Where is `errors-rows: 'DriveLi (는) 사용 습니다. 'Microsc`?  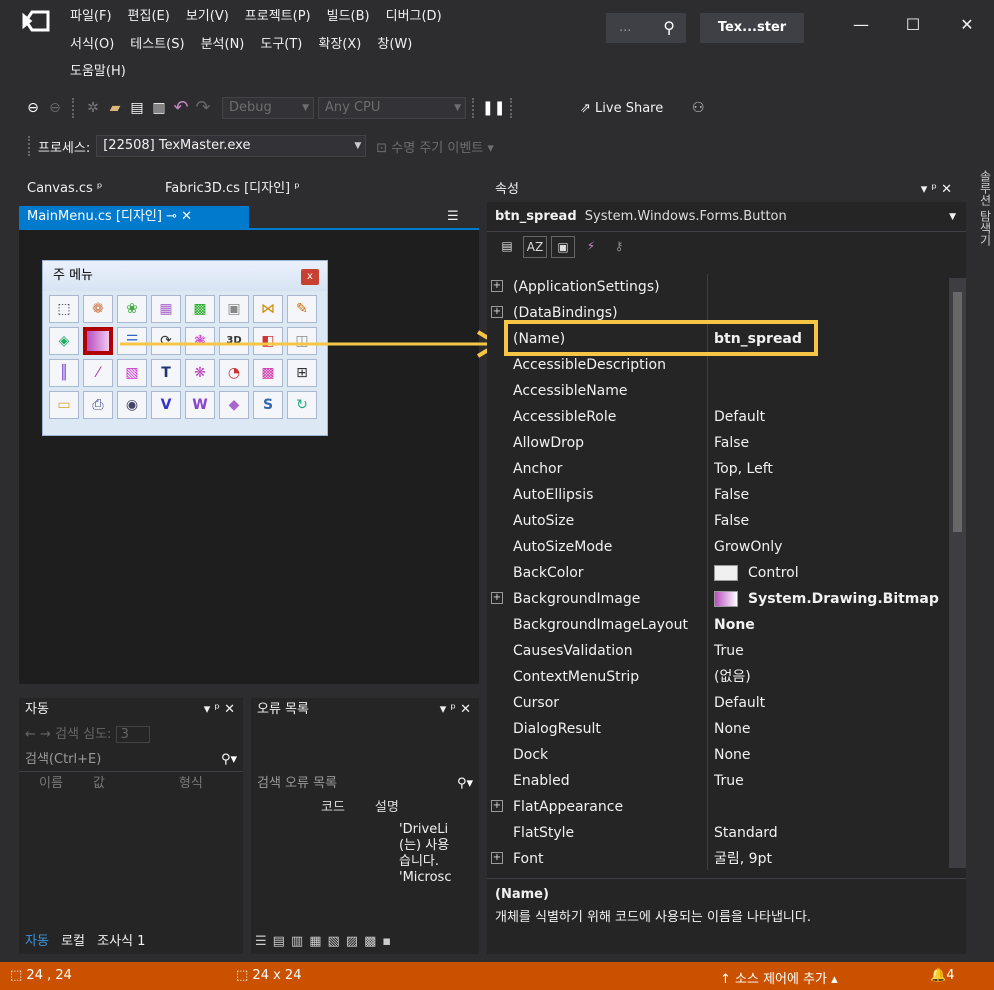
errors-rows: 'DriveLi (는) 사용 습니다. 'Microsc is located at coordinates (431, 854).